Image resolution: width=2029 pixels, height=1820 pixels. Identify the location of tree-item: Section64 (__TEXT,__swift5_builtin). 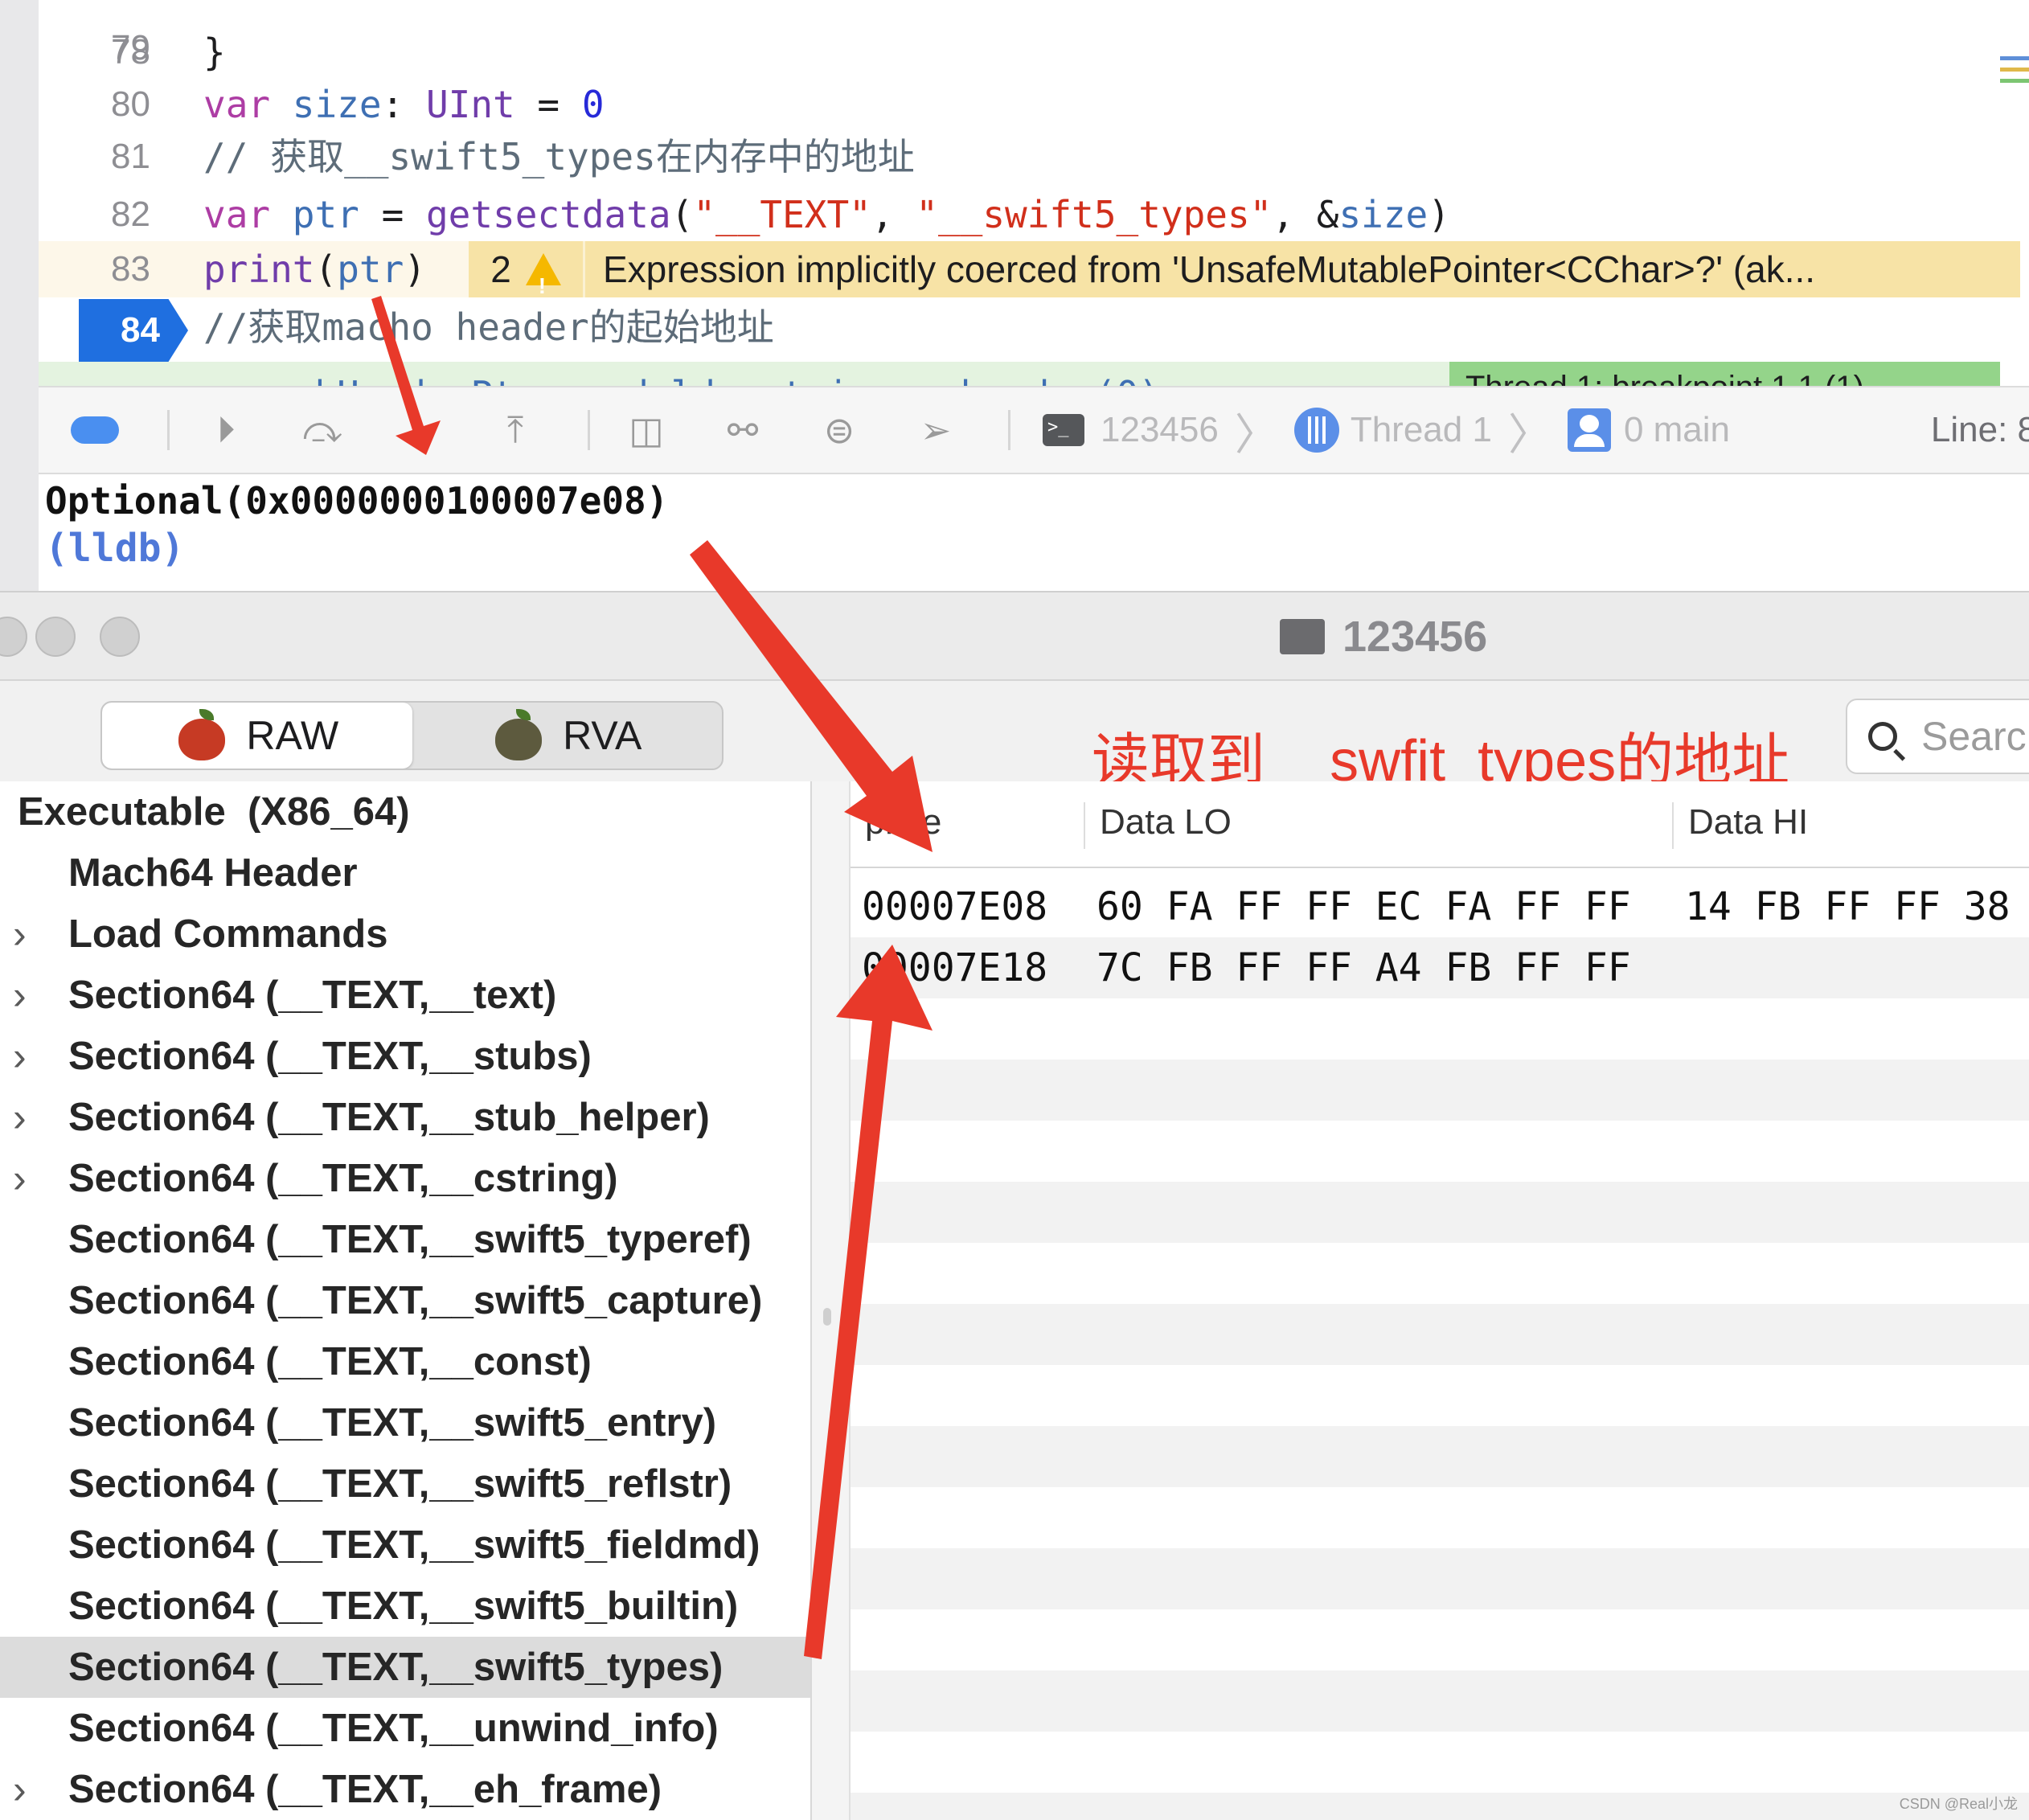
(405, 1607).